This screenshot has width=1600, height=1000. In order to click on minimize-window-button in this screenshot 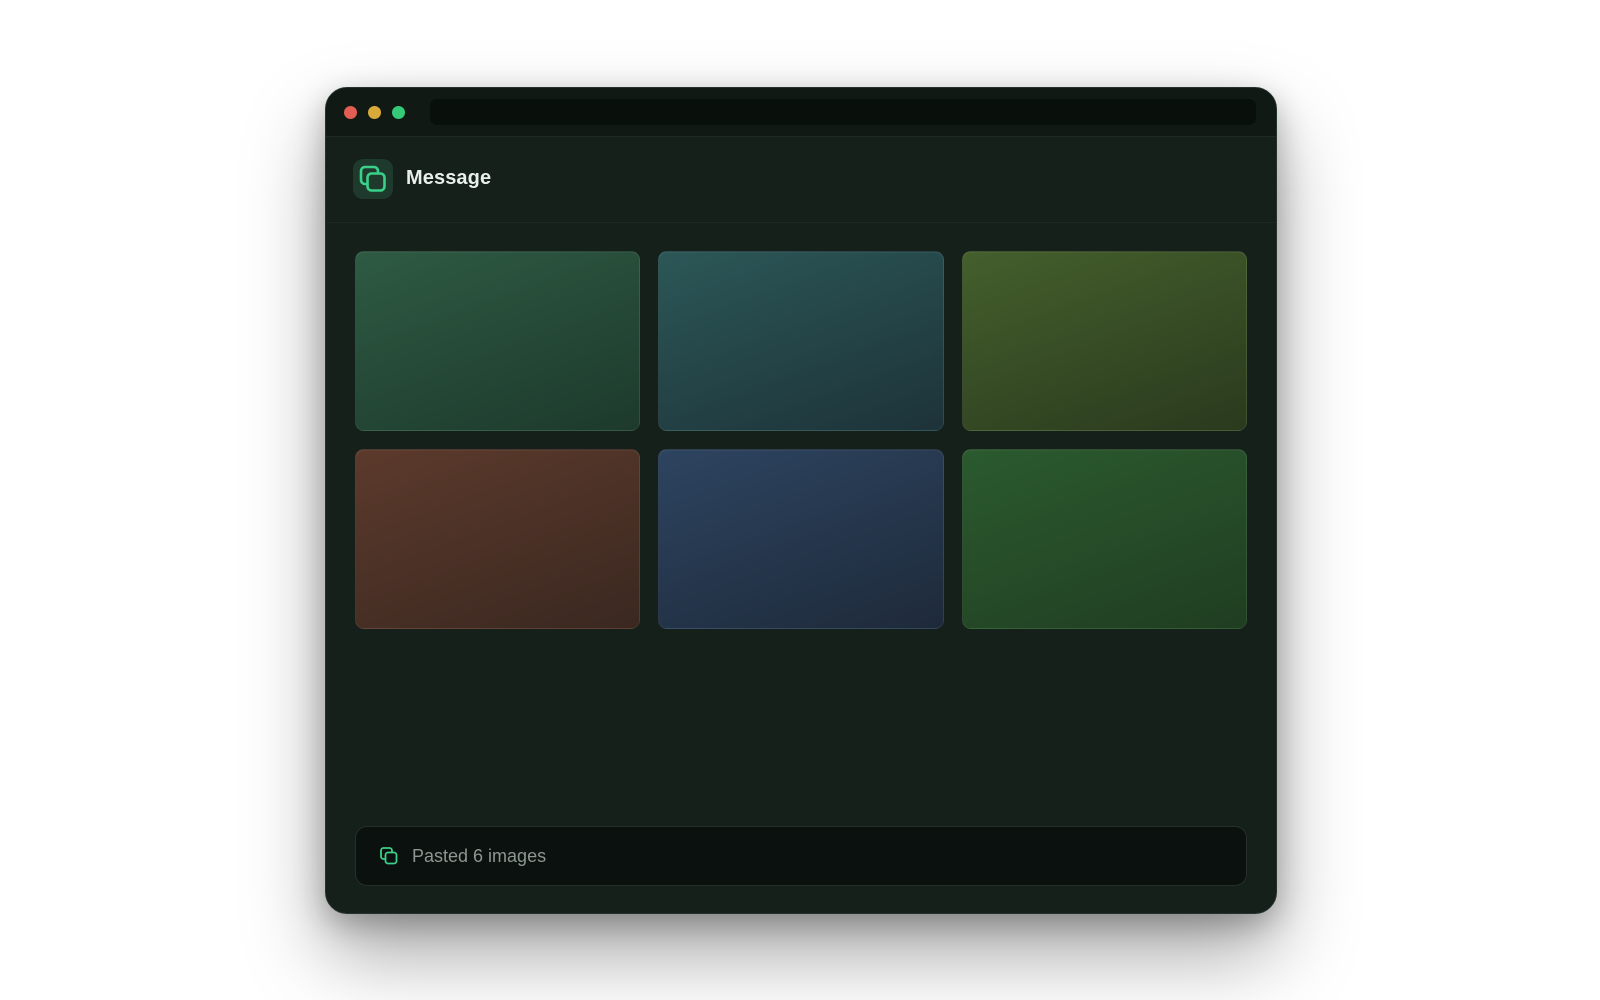, I will do `click(374, 112)`.